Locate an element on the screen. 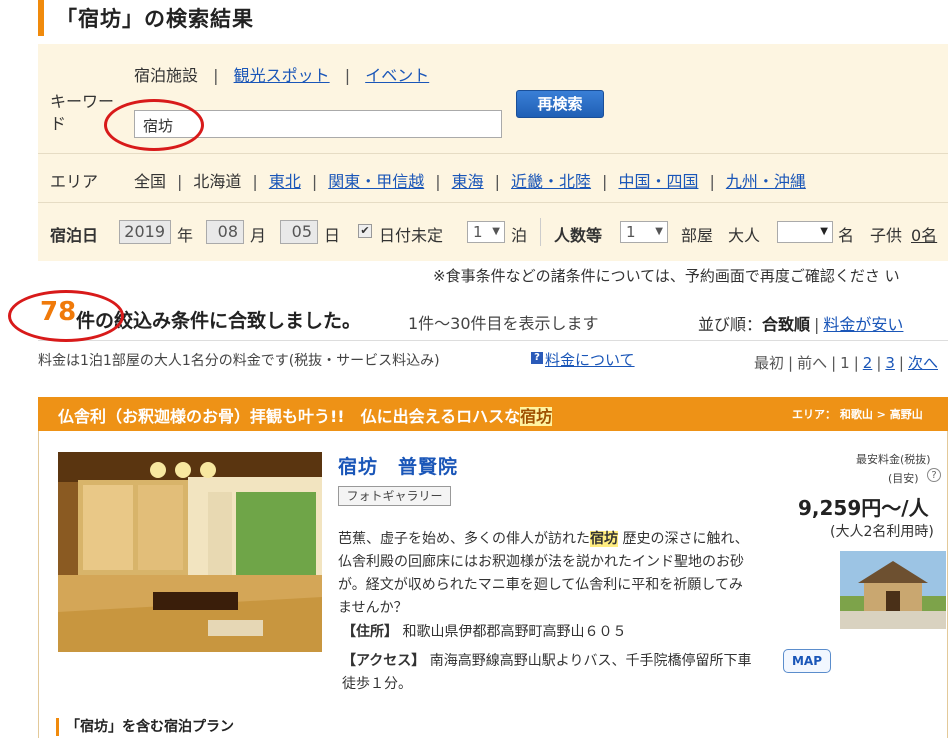 The height and width of the screenshot is (738, 948). area-kinki: 近畿・北陸 is located at coordinates (551, 181).